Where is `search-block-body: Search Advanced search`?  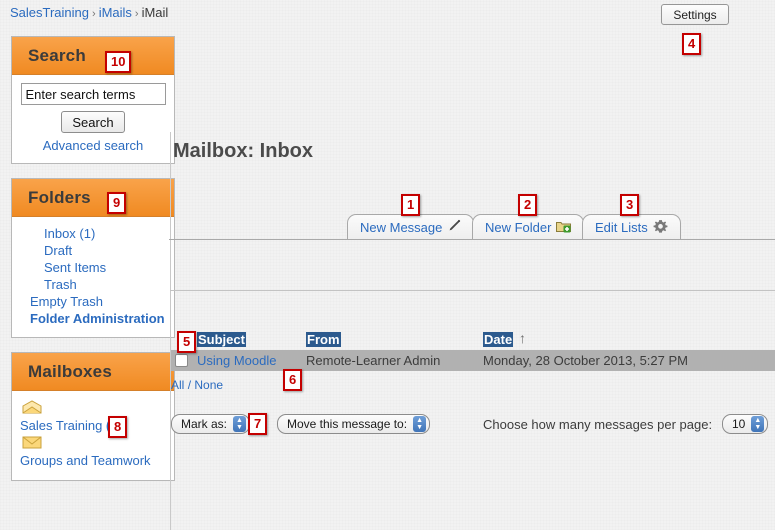
search-block-body: Search Advanced search is located at coordinates (93, 119).